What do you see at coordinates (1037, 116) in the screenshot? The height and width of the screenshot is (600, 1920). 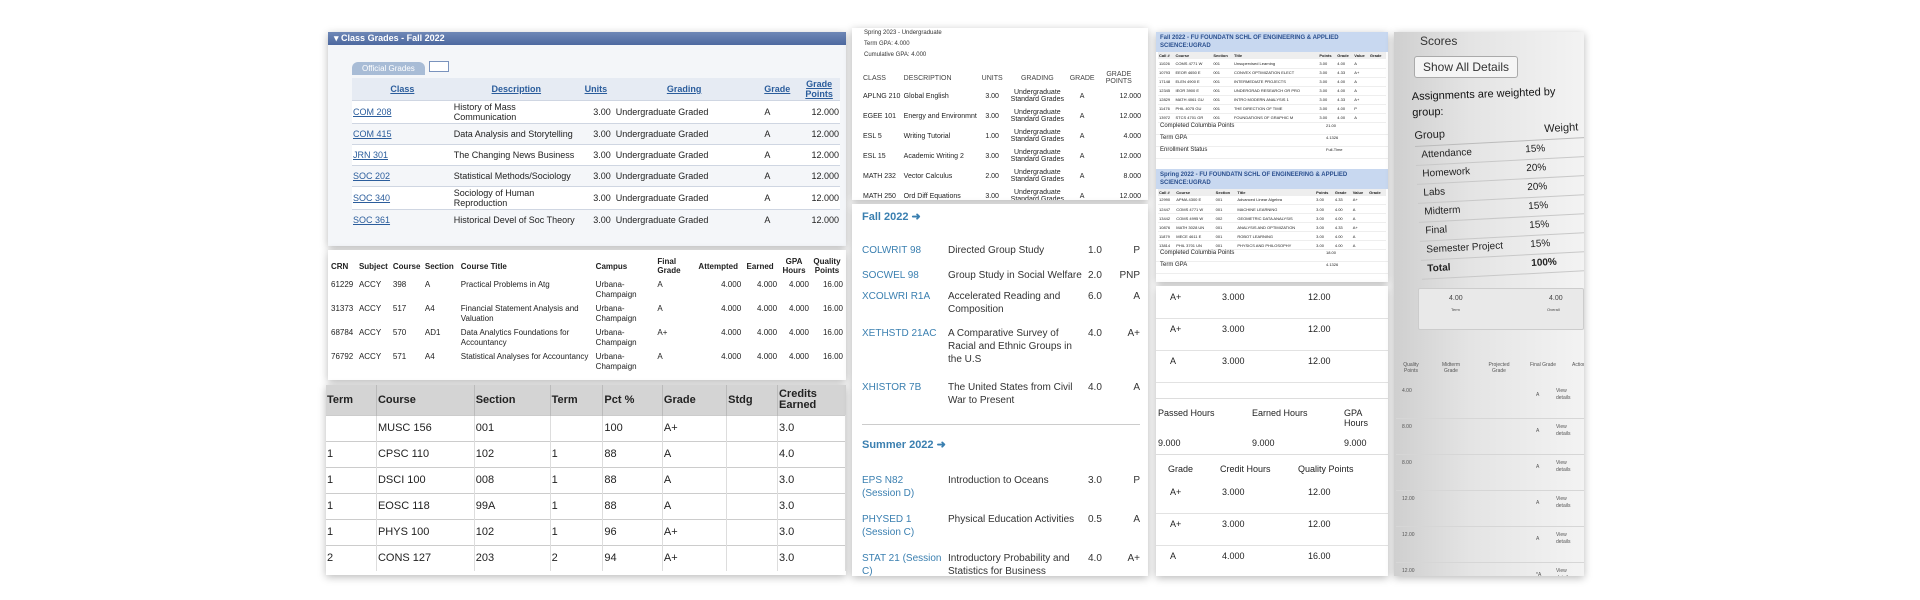 I see `grading-cell: Undergraduate Standard Grades` at bounding box center [1037, 116].